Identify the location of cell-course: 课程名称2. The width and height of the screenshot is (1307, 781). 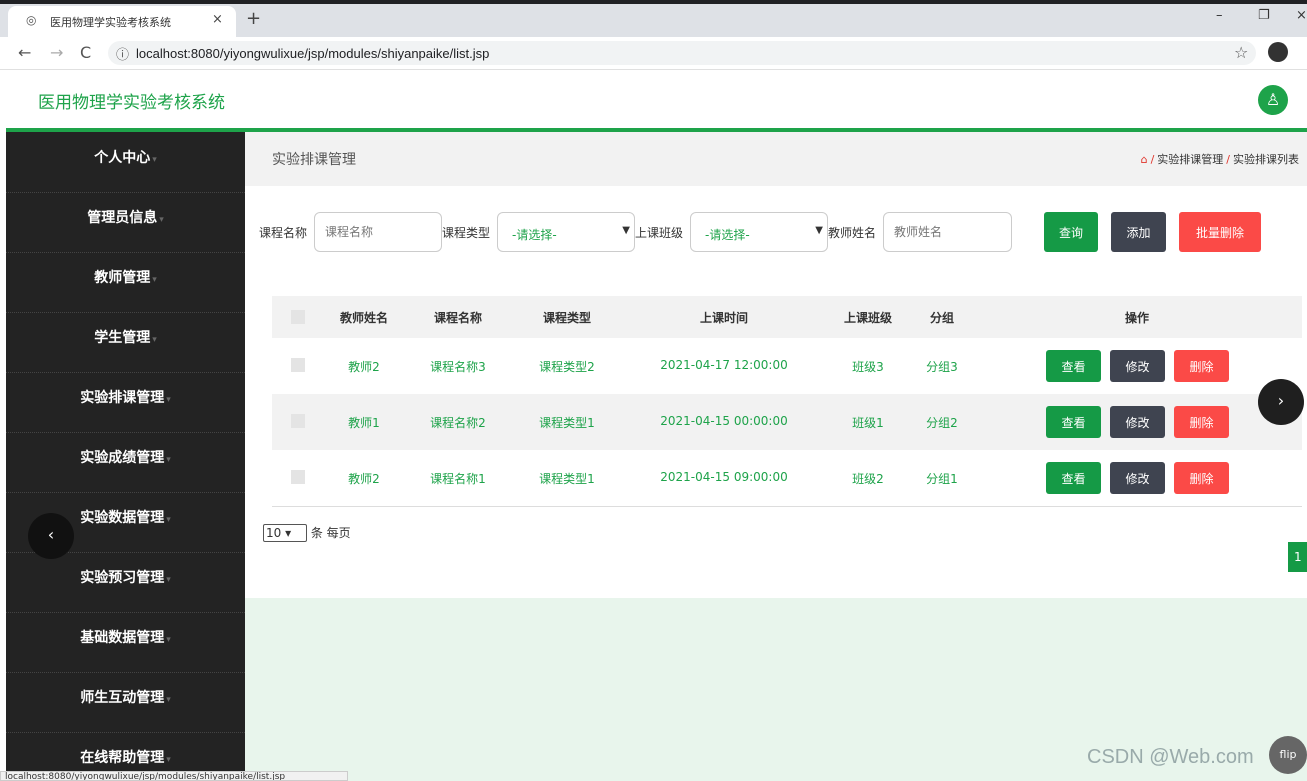
(458, 423).